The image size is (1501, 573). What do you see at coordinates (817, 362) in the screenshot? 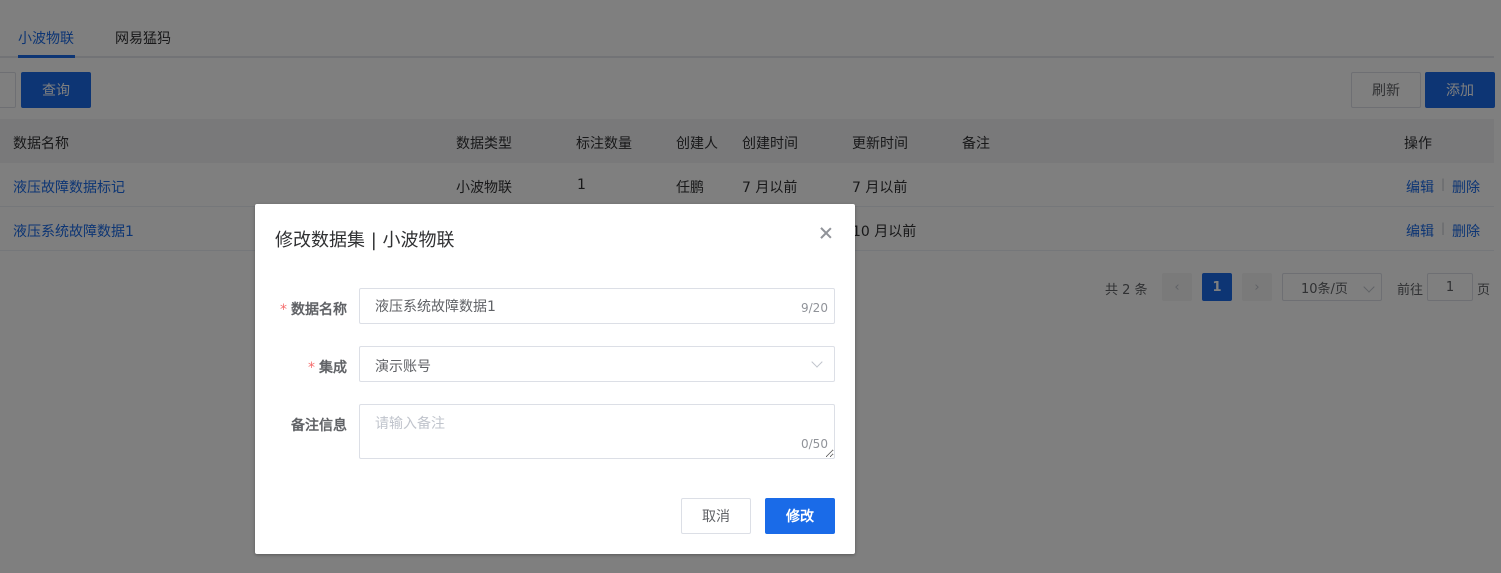
I see `chevron-down-icon` at bounding box center [817, 362].